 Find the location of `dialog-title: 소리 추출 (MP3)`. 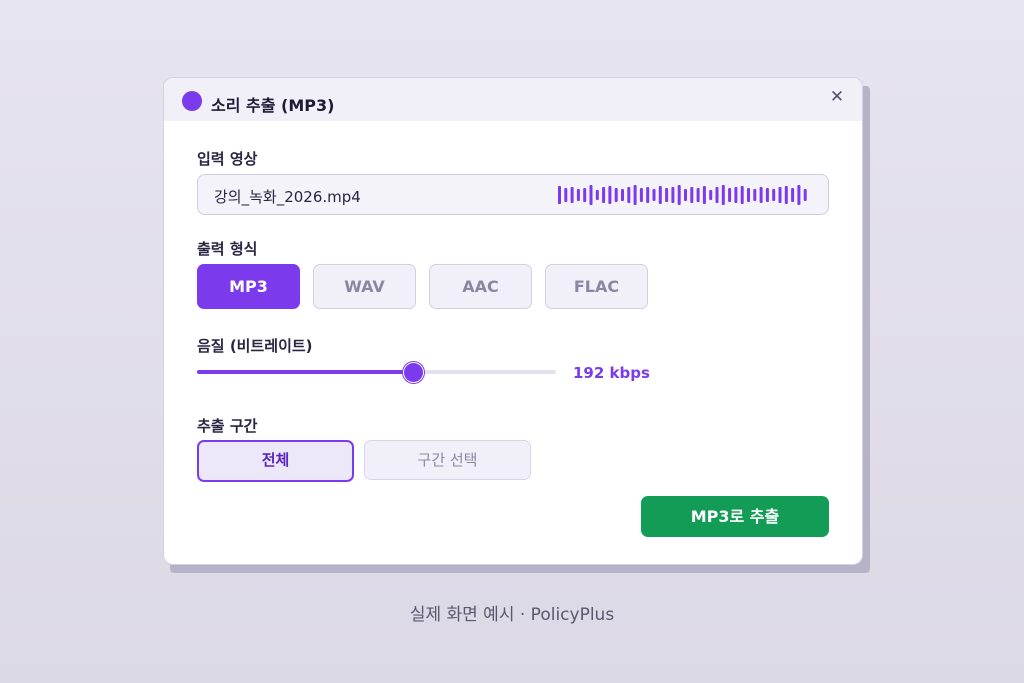

dialog-title: 소리 추출 (MP3) is located at coordinates (273, 105).